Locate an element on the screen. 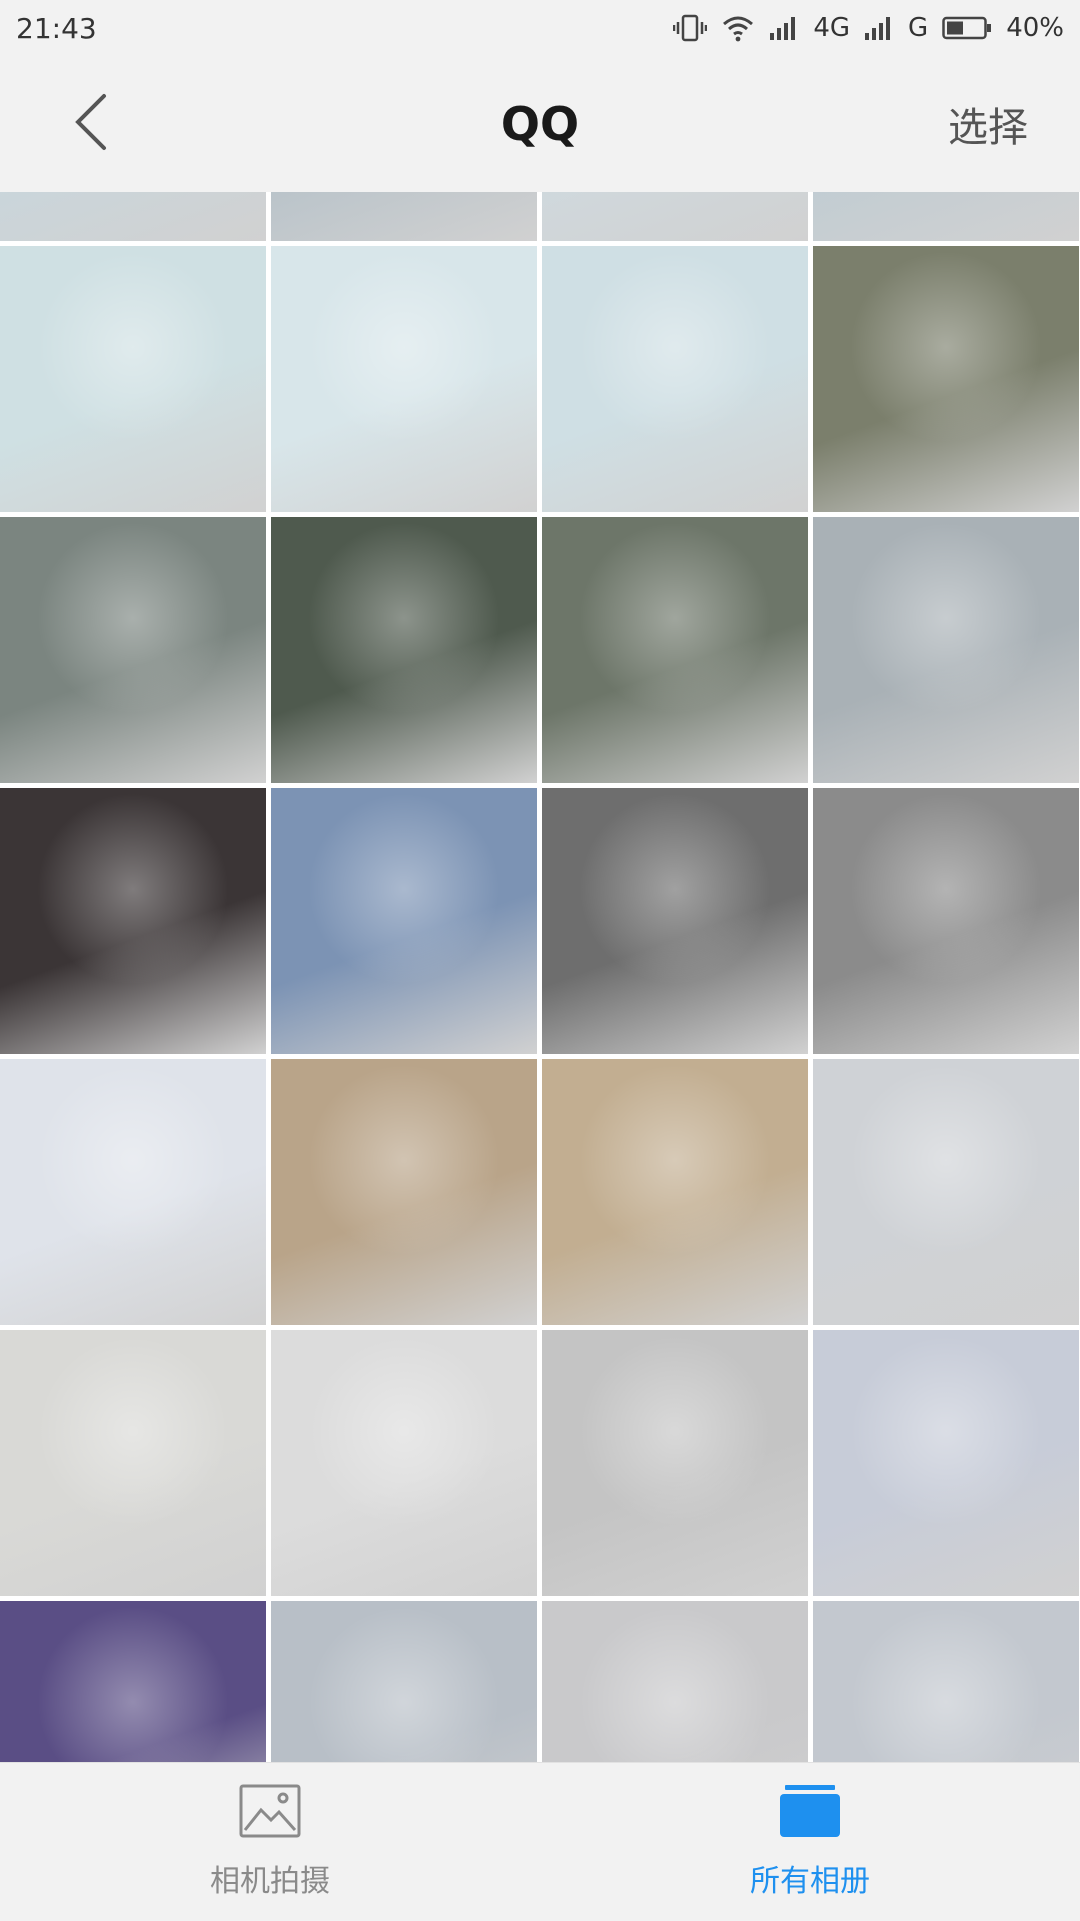 The height and width of the screenshot is (1921, 1080). battery-icon is located at coordinates (967, 28).